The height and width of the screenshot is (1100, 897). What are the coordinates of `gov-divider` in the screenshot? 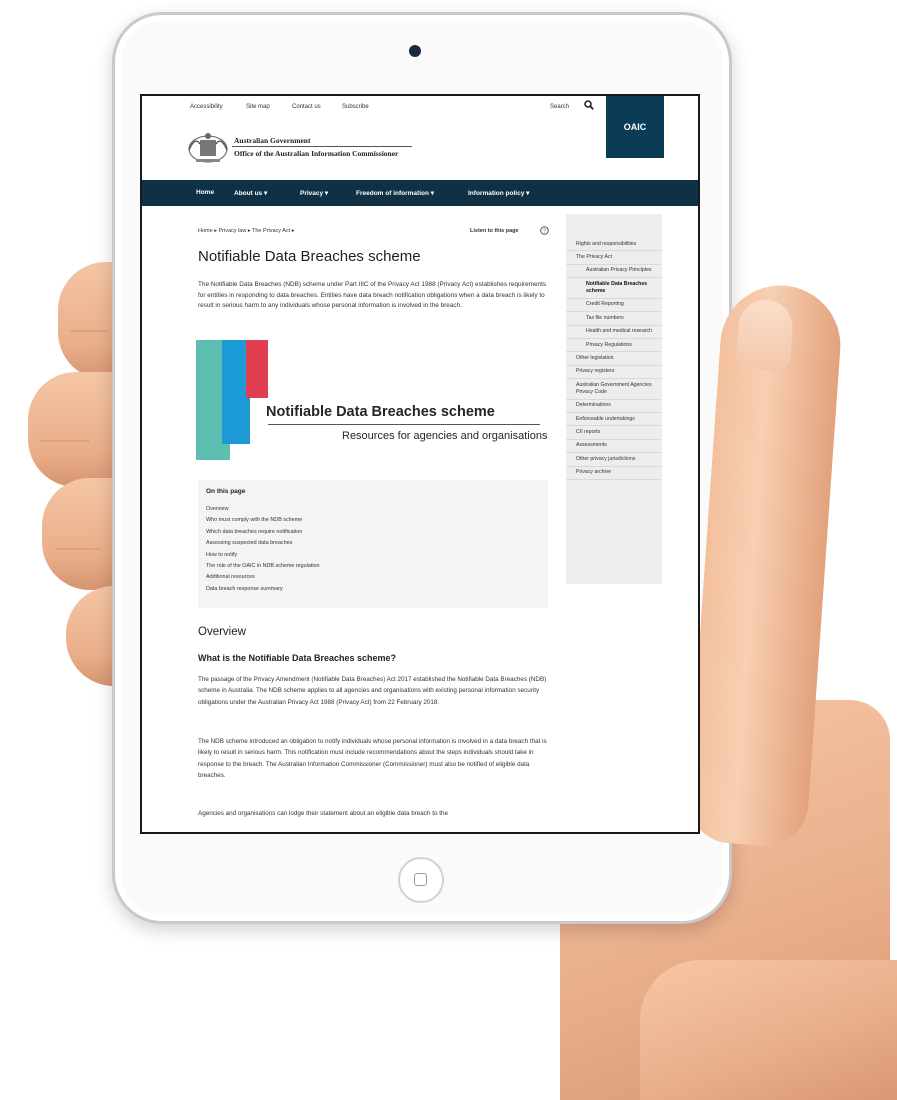 It's located at (322, 146).